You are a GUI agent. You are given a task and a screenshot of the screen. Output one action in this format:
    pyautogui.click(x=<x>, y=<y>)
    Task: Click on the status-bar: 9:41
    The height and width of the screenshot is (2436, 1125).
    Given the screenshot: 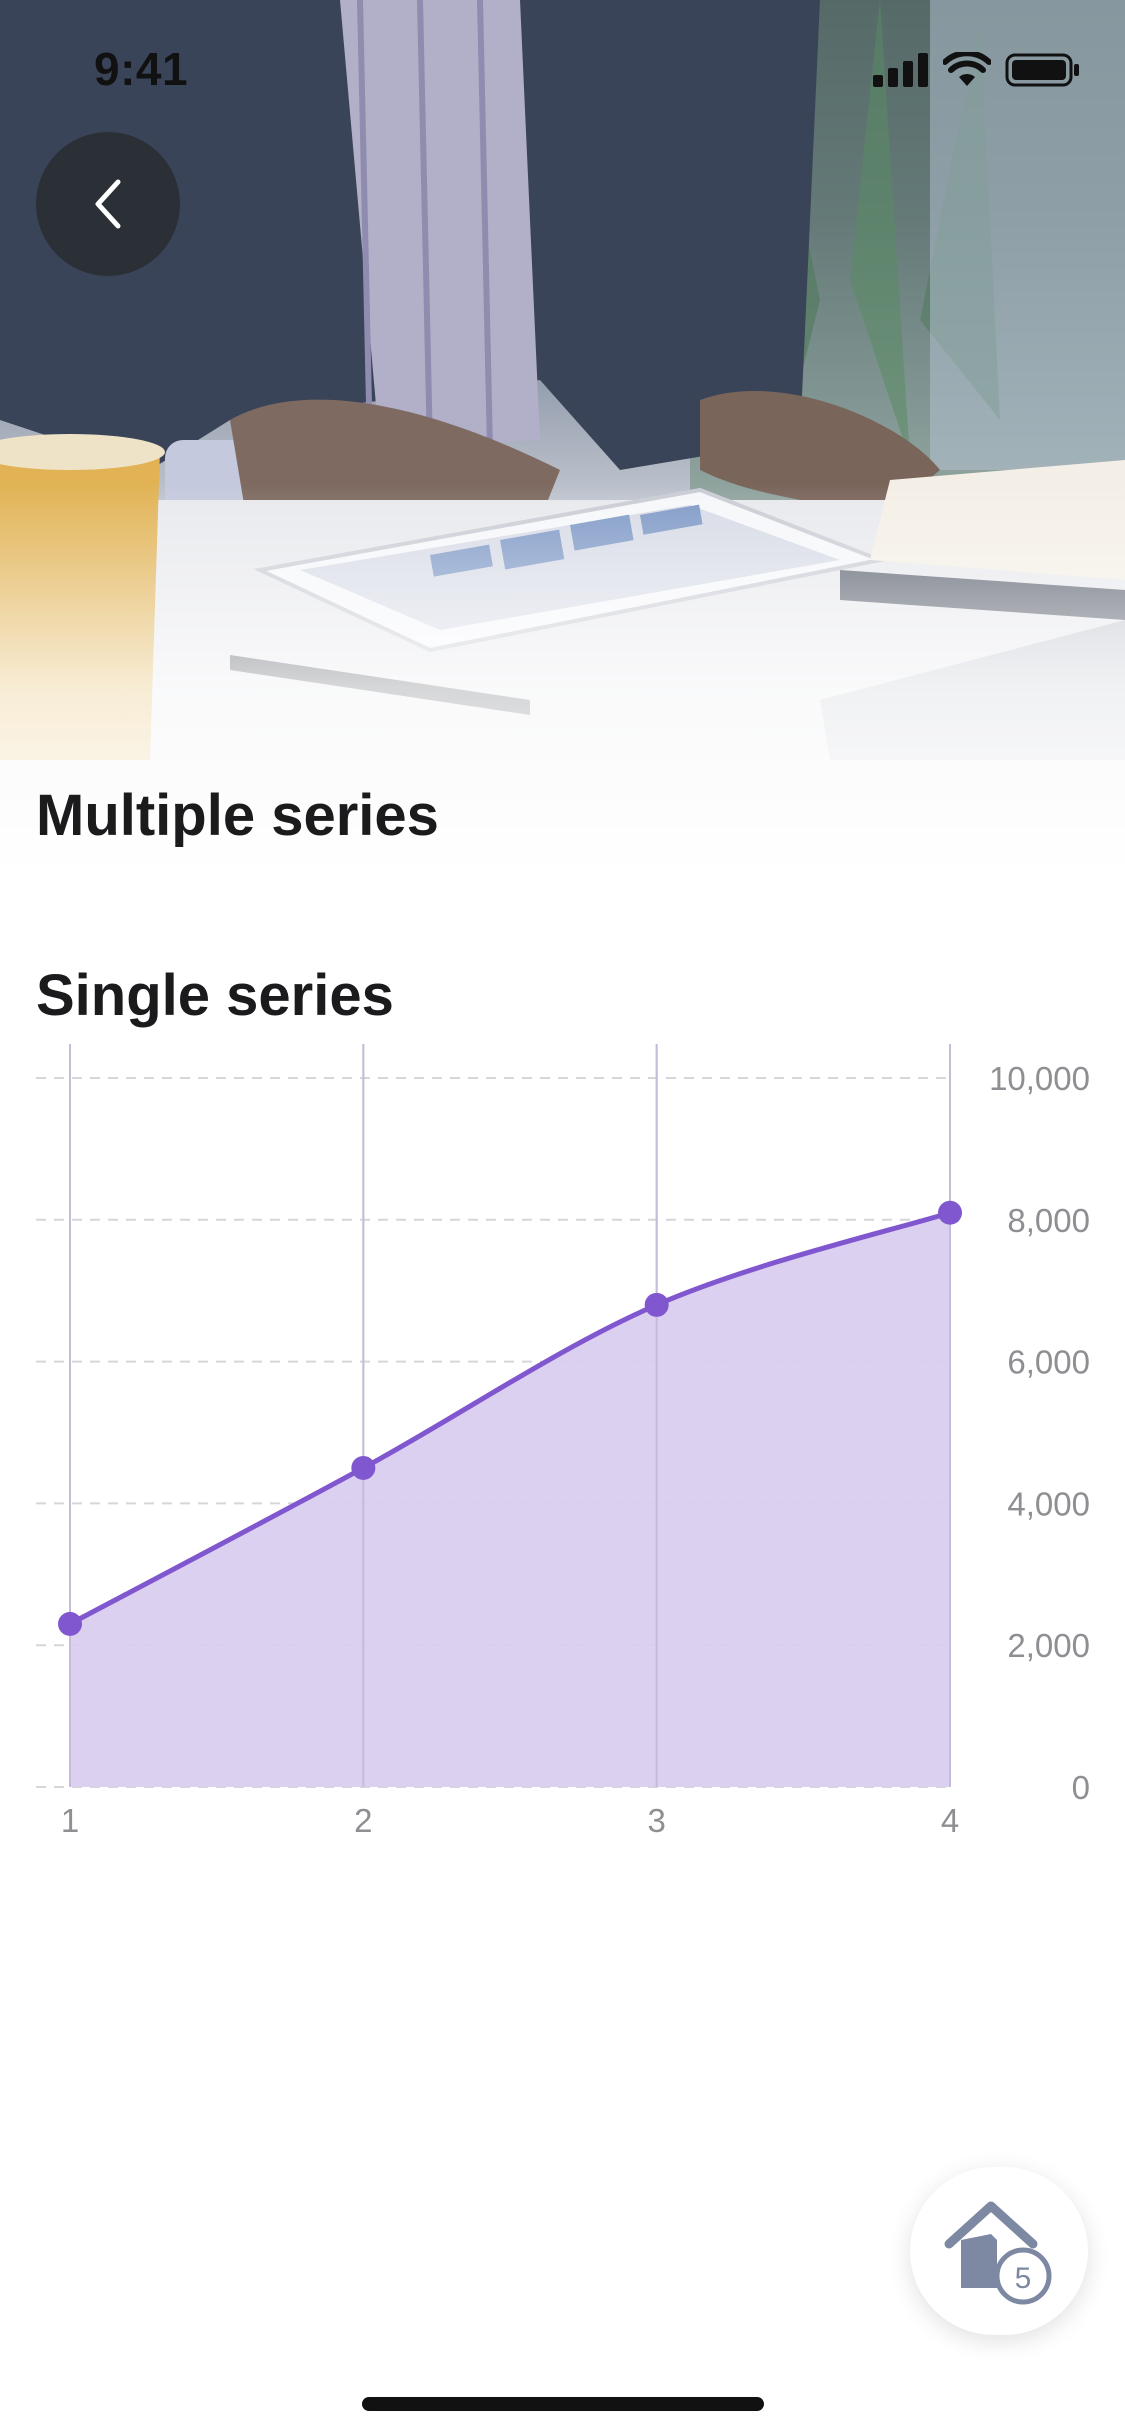 What is the action you would take?
    pyautogui.click(x=562, y=70)
    